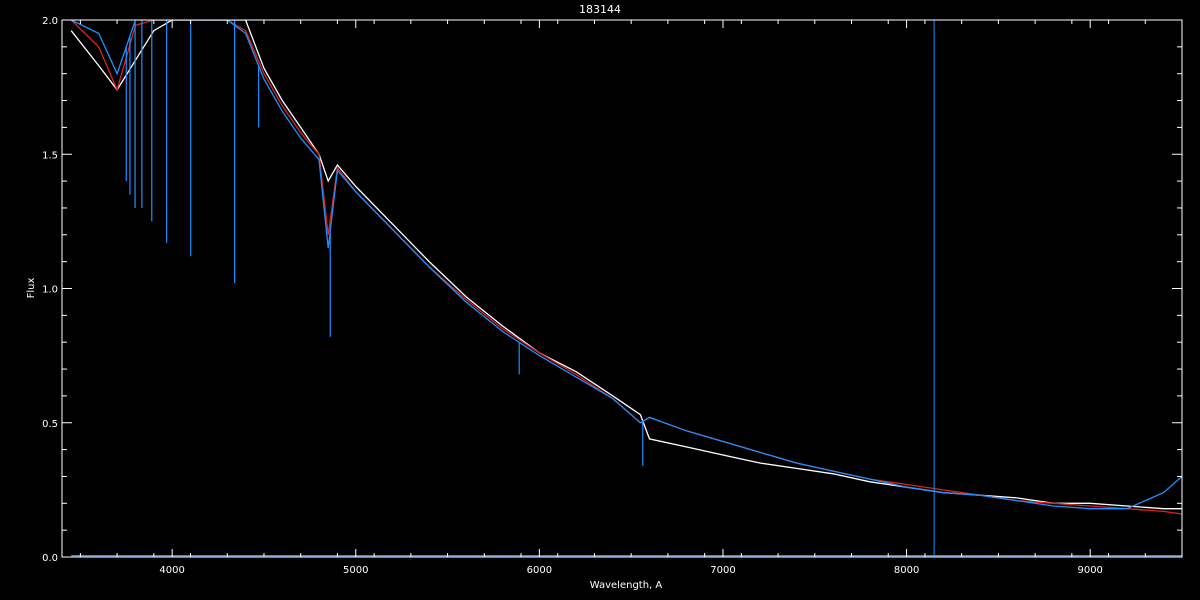  What do you see at coordinates (50, 155) in the screenshot?
I see `y-tick-label: 1.5` at bounding box center [50, 155].